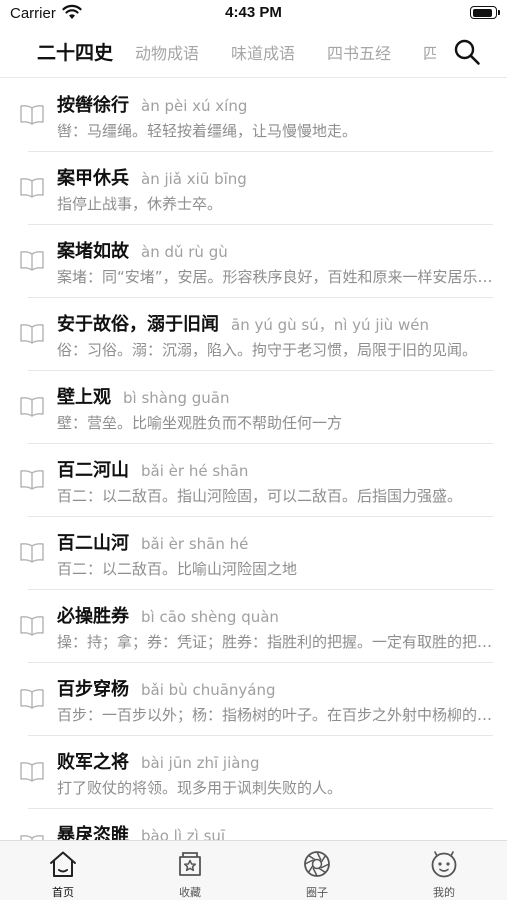  I want to click on idiom-description: 打了败仗的将领。现多用于讽刺失败的人。, so click(200, 788).